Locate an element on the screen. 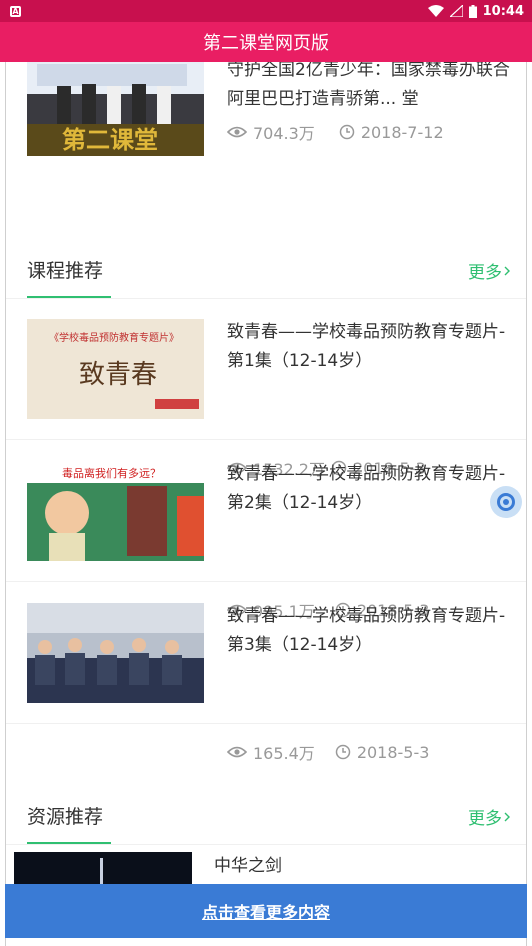  floating-target-button is located at coordinates (506, 502).